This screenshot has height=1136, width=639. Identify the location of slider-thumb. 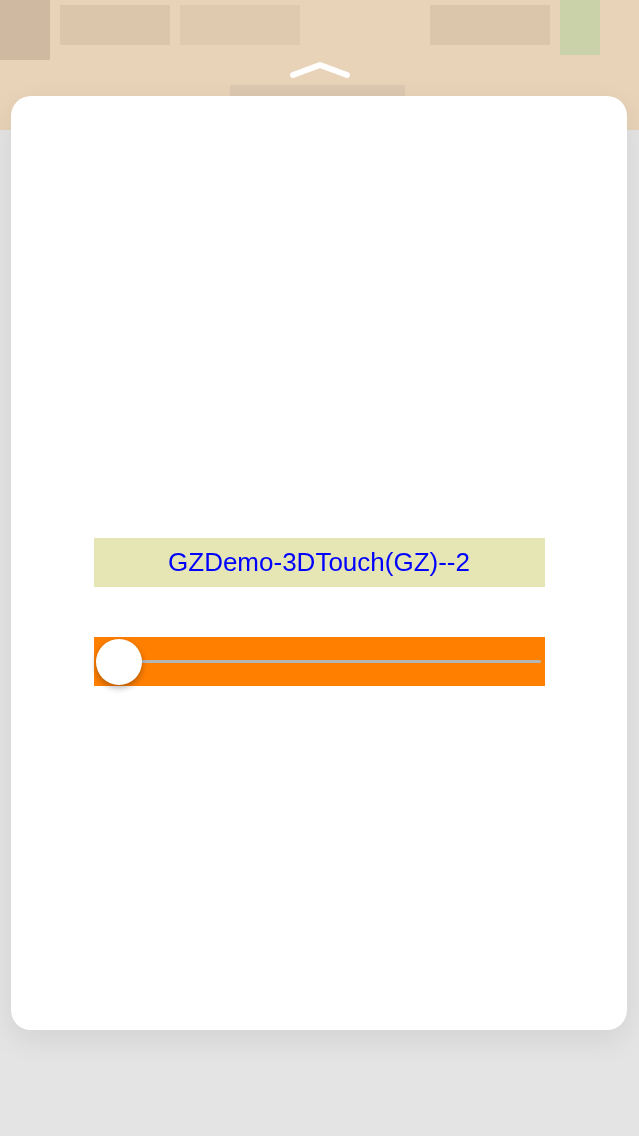
(118, 662).